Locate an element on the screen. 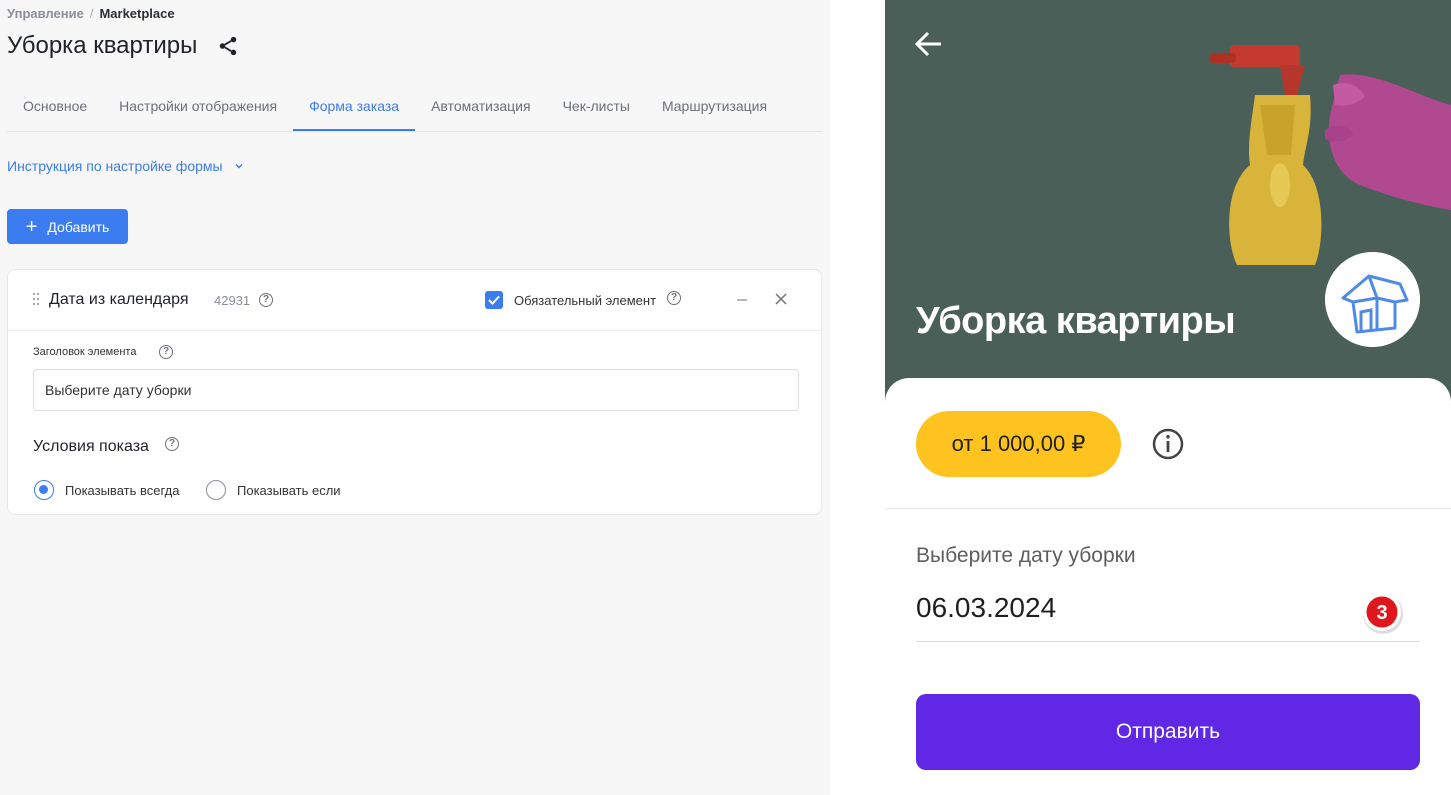 The image size is (1451, 795). breadcrumb: Управление / Marketplace is located at coordinates (91, 13).